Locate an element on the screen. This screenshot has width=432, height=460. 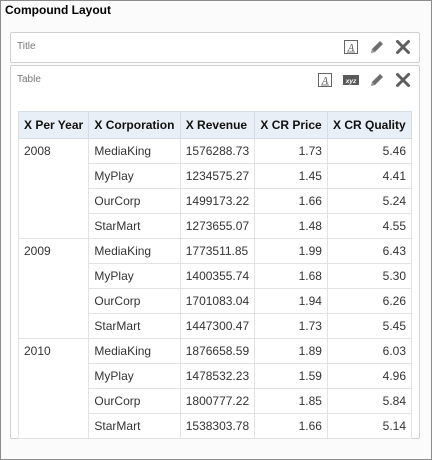
quality-cell: 5.84 is located at coordinates (369, 401).